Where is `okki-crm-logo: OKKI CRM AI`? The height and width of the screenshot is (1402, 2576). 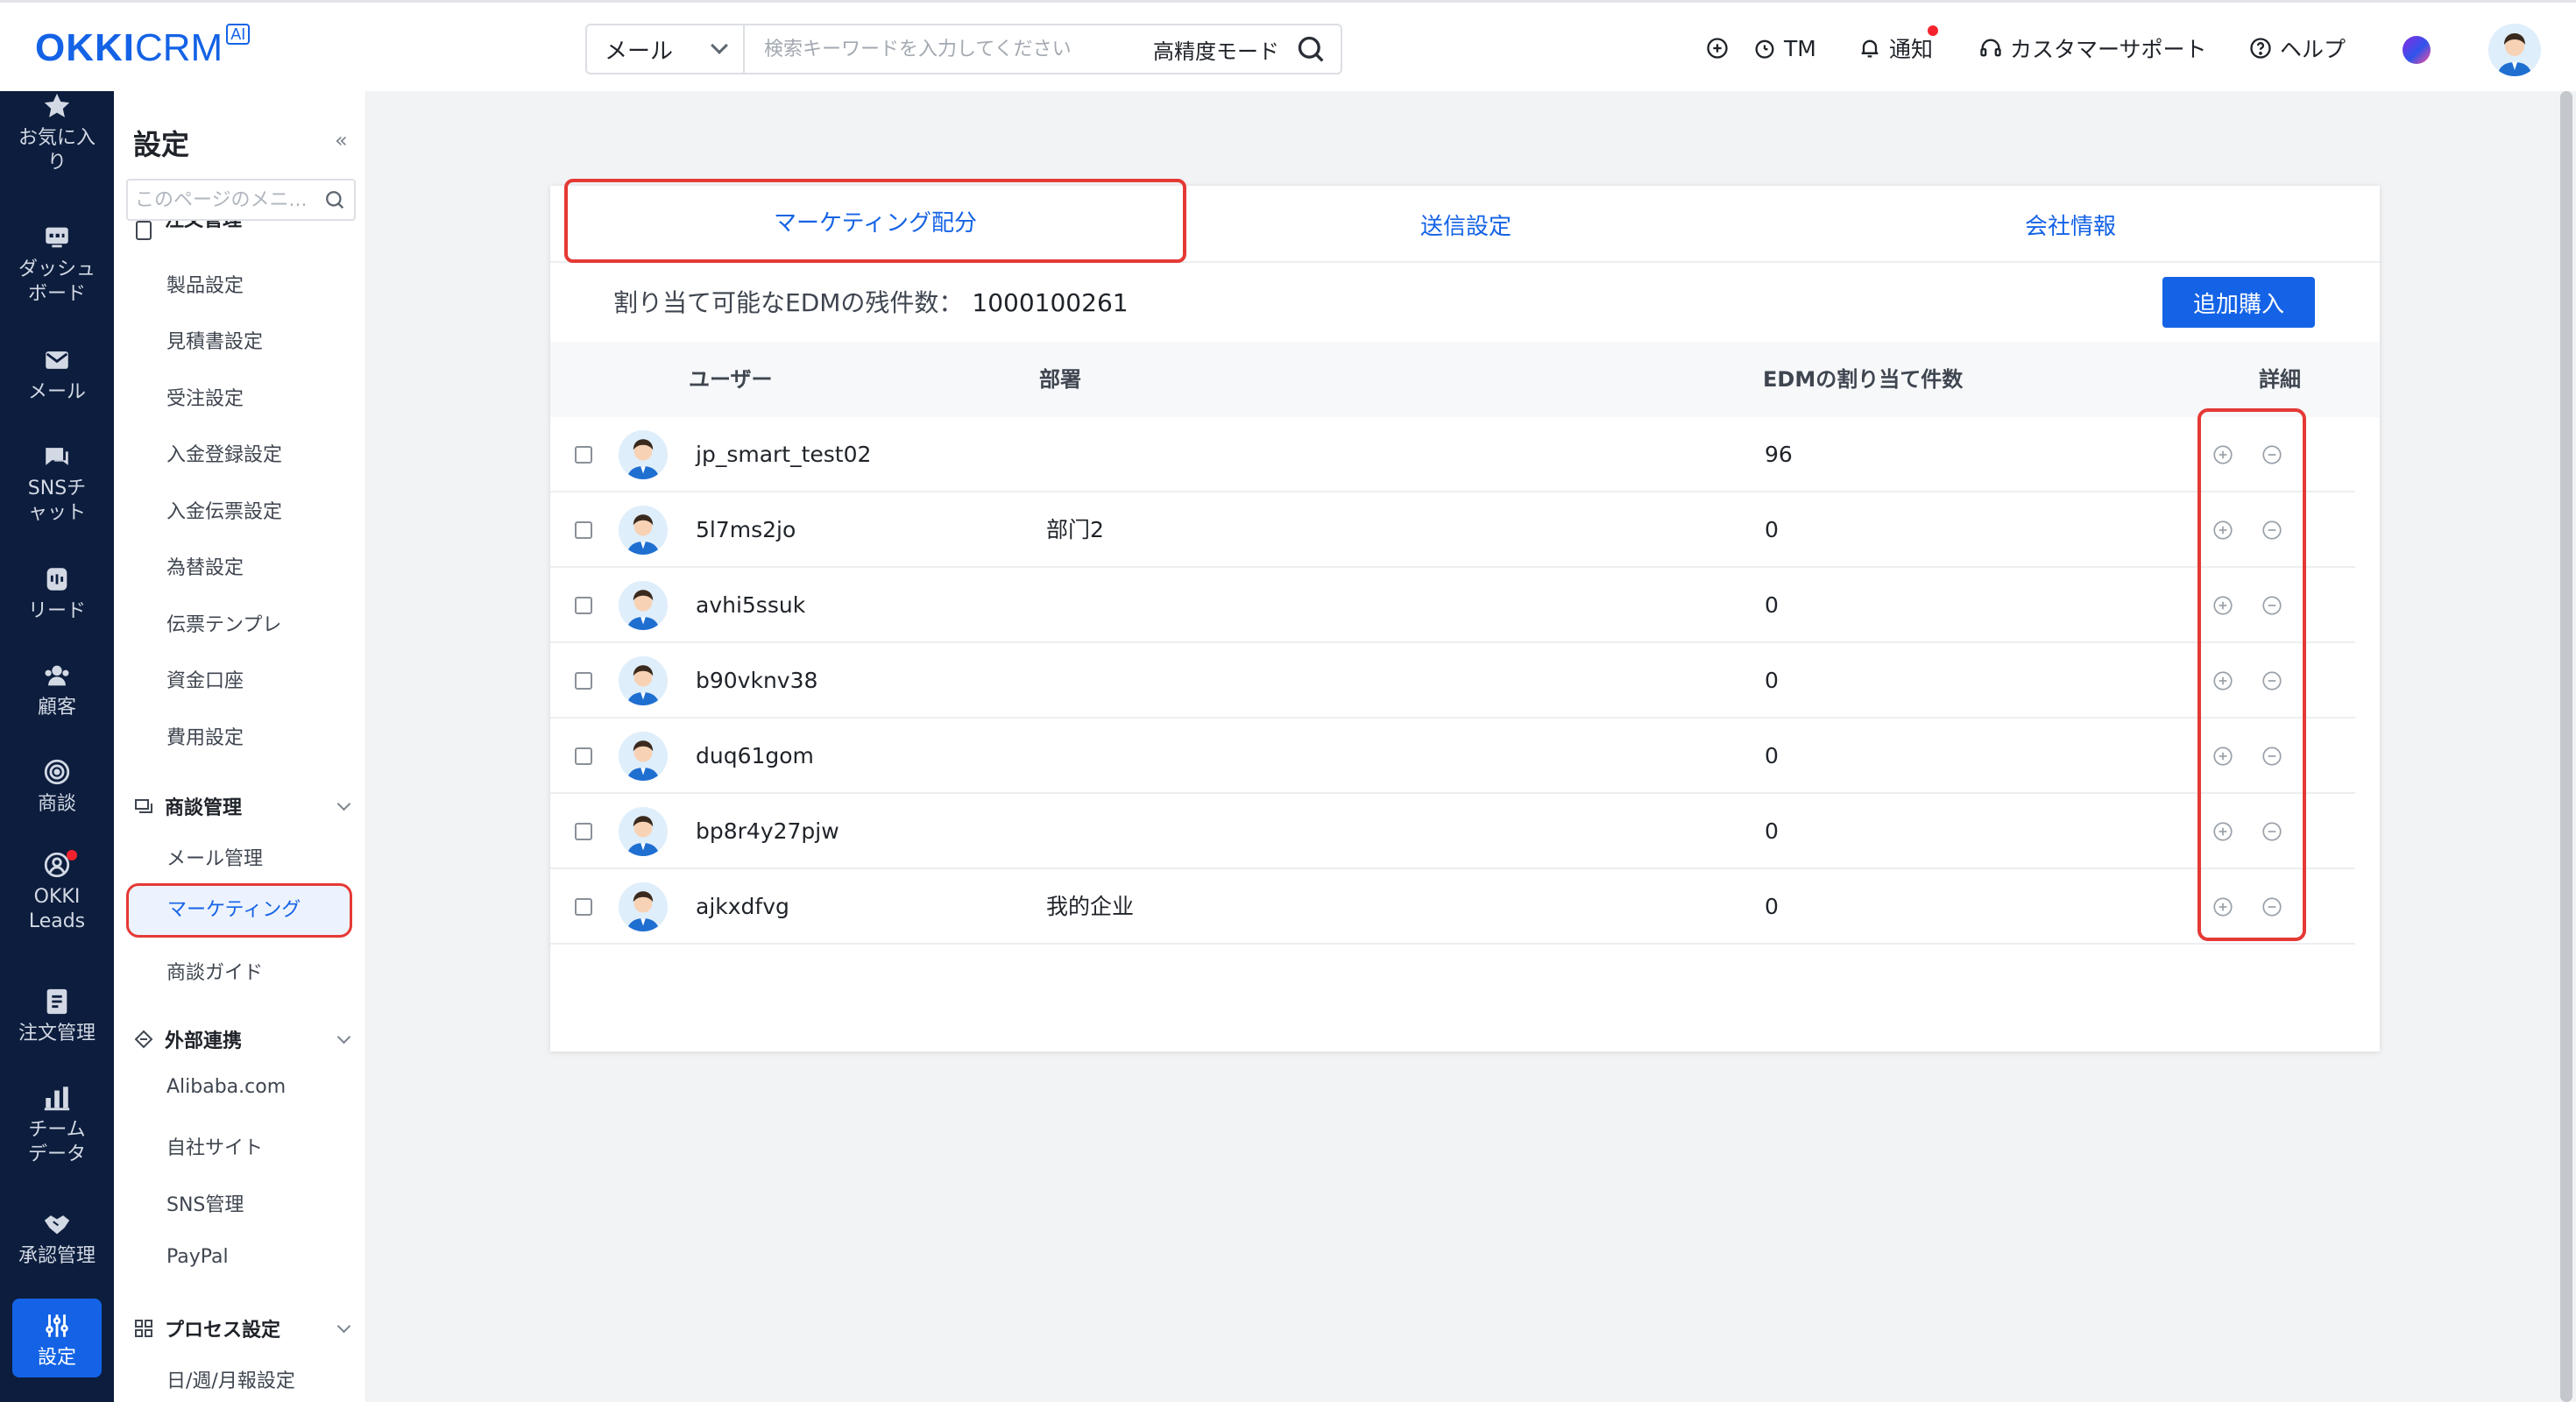 okki-crm-logo: OKKI CRM AI is located at coordinates (143, 48).